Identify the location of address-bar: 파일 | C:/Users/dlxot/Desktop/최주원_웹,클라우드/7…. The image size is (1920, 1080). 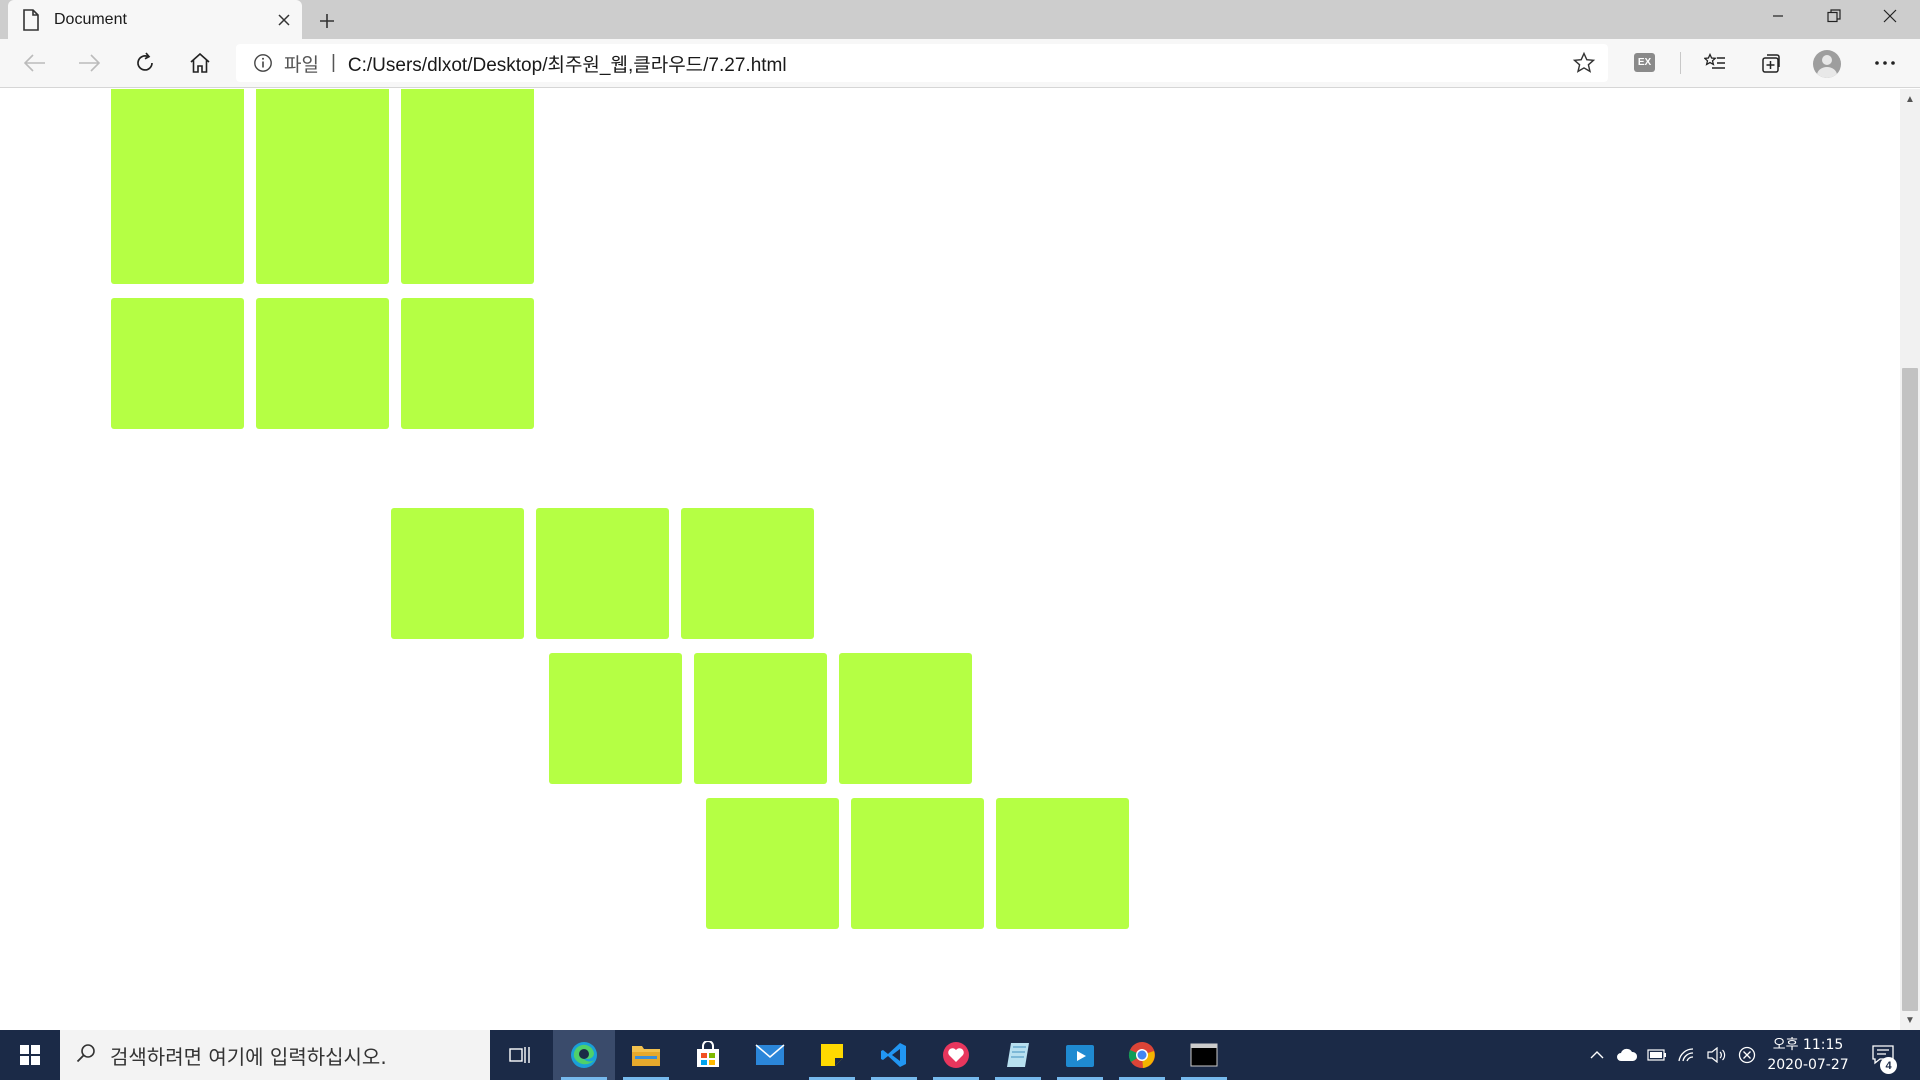
(922, 63).